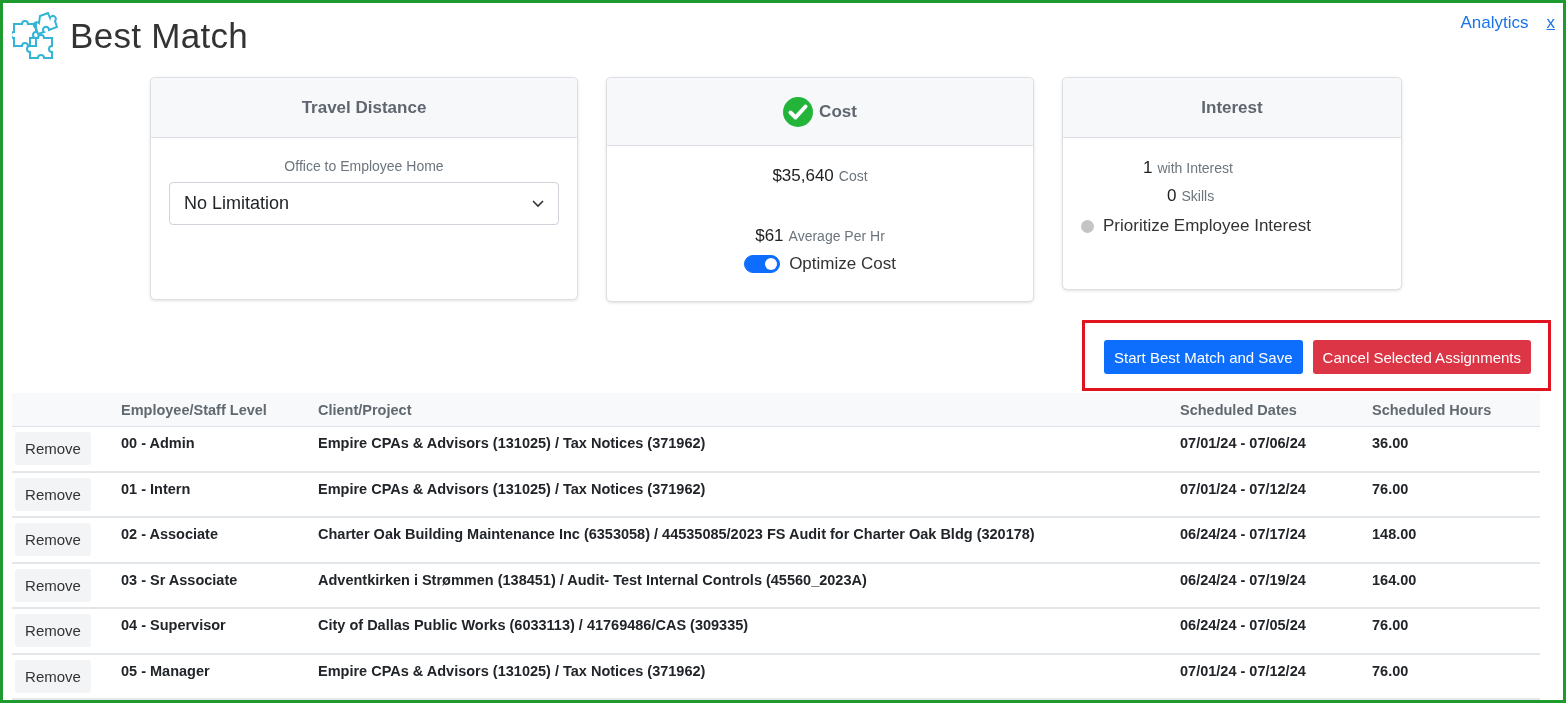 This screenshot has height=703, width=1566. I want to click on stat-label: Average Per Hr, so click(836, 236).